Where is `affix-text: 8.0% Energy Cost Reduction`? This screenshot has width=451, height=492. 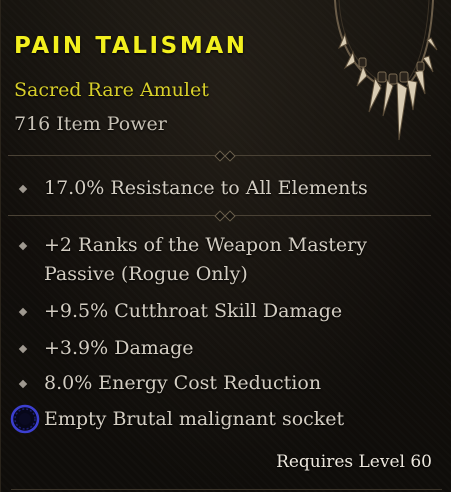 affix-text: 8.0% Energy Cost Reduction is located at coordinates (183, 383).